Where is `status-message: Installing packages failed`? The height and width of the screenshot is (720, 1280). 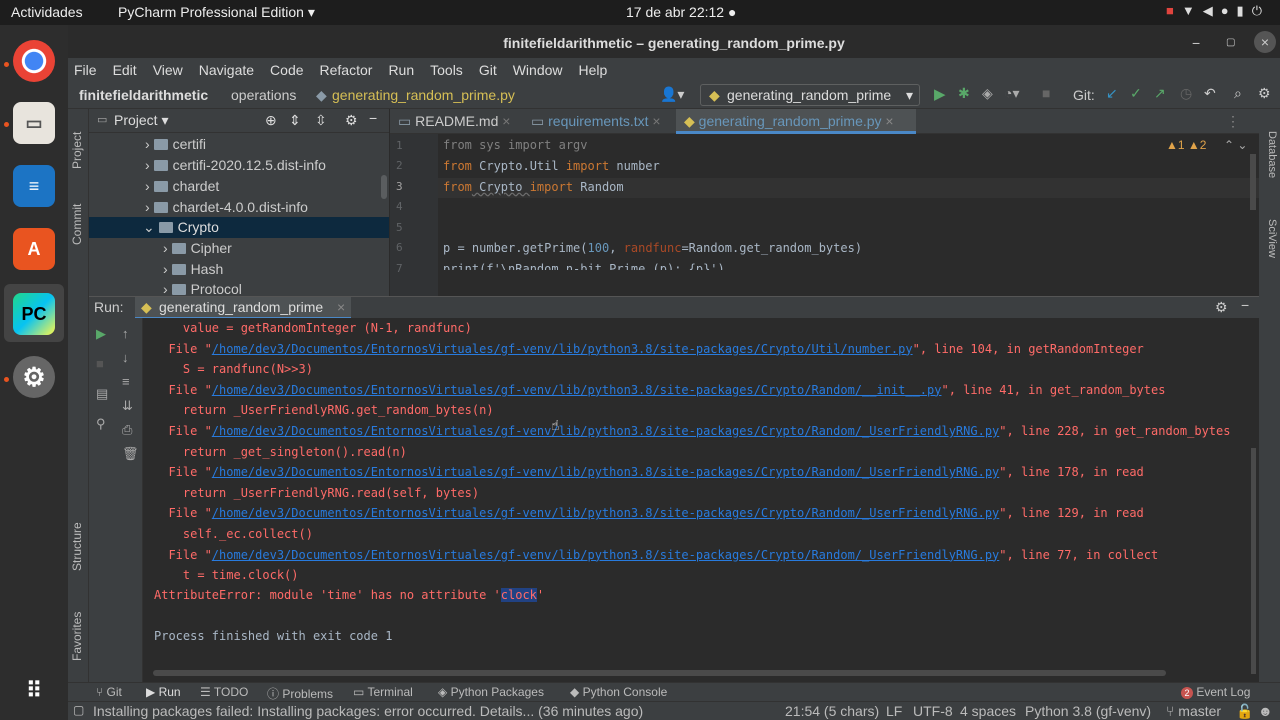 status-message: Installing packages failed is located at coordinates (368, 711).